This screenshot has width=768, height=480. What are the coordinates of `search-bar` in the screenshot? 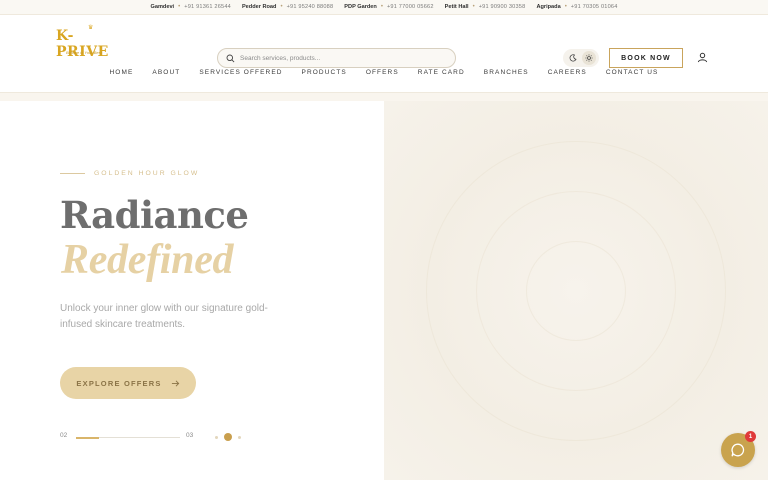 It's located at (336, 58).